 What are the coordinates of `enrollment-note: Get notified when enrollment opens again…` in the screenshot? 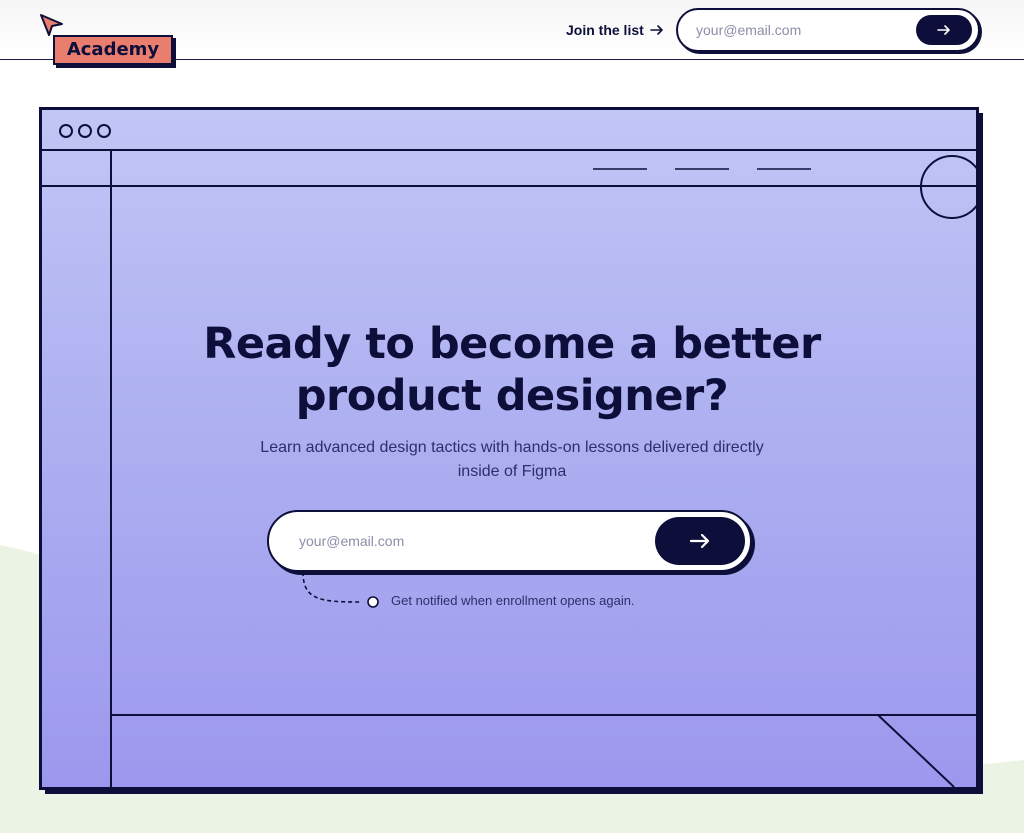 It's located at (513, 600).